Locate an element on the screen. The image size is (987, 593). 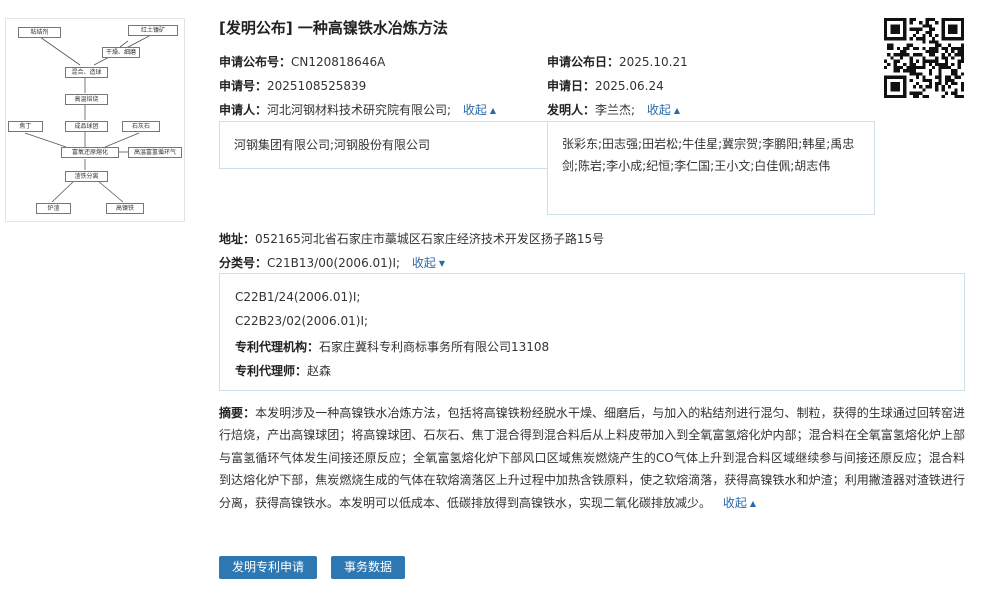
app-number-row: 申请号：2025108525839 is located at coordinates (292, 85).